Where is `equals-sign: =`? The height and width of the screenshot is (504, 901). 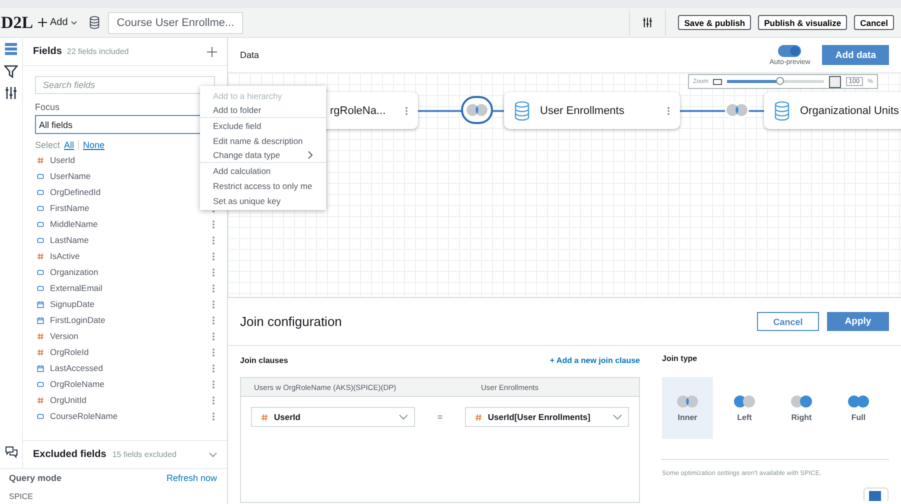
equals-sign: = is located at coordinates (440, 417).